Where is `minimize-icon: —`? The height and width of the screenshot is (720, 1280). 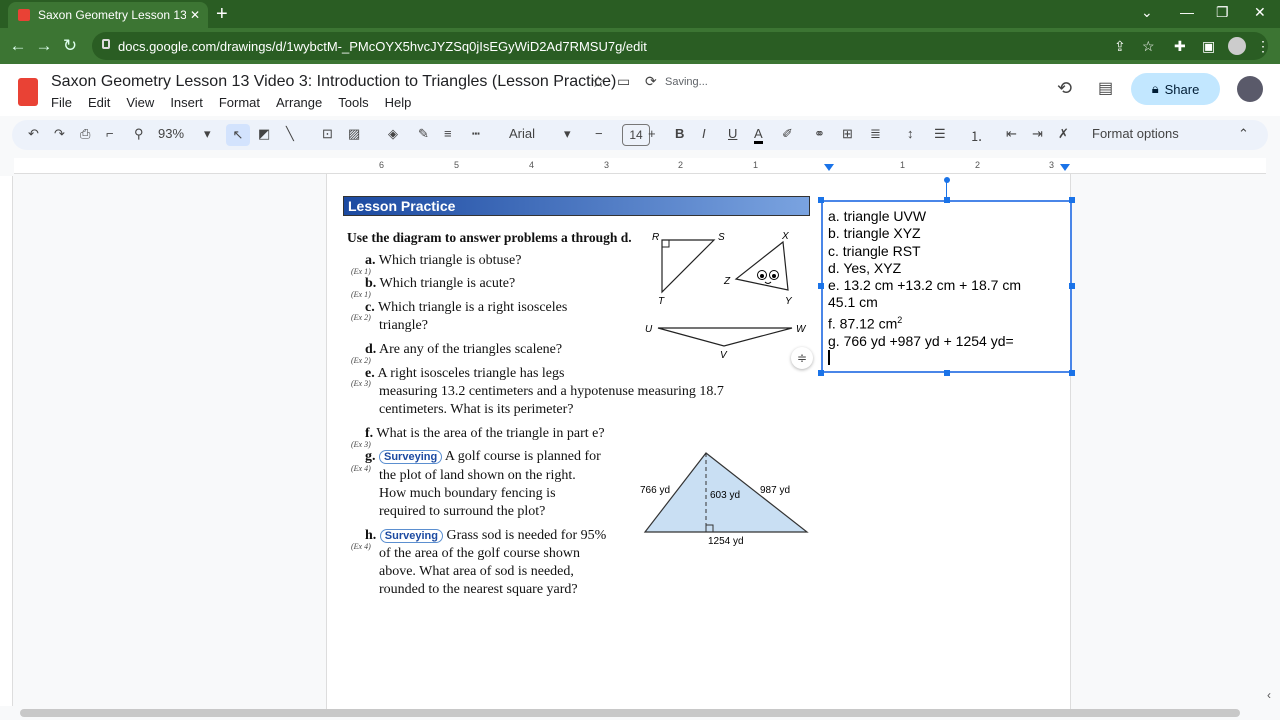
minimize-icon: — is located at coordinates (1187, 12).